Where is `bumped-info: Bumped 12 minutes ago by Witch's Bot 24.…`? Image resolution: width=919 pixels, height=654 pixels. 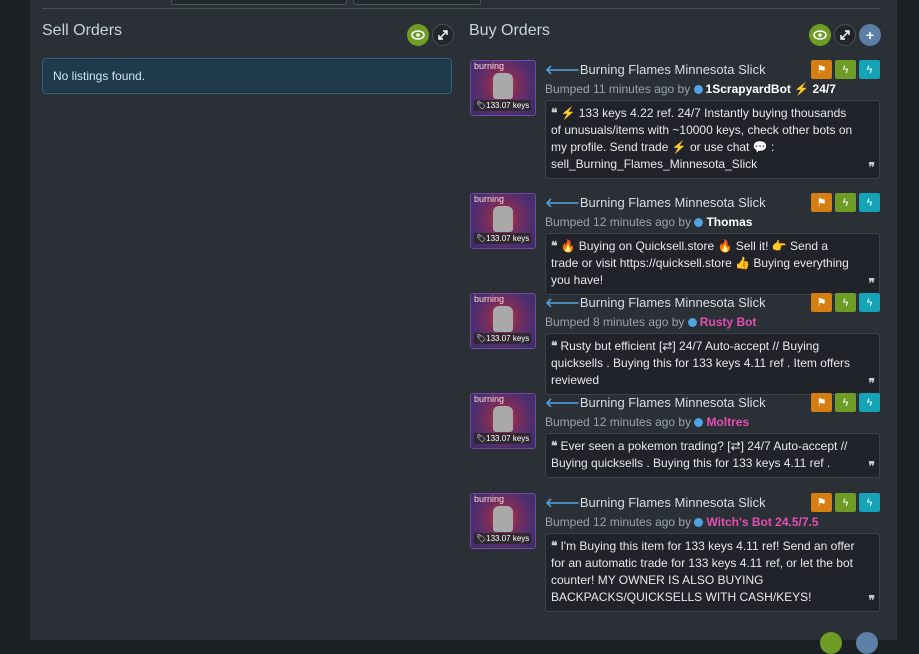
bumped-info: Bumped 12 minutes ago by Witch's Bot 24.… is located at coordinates (682, 522).